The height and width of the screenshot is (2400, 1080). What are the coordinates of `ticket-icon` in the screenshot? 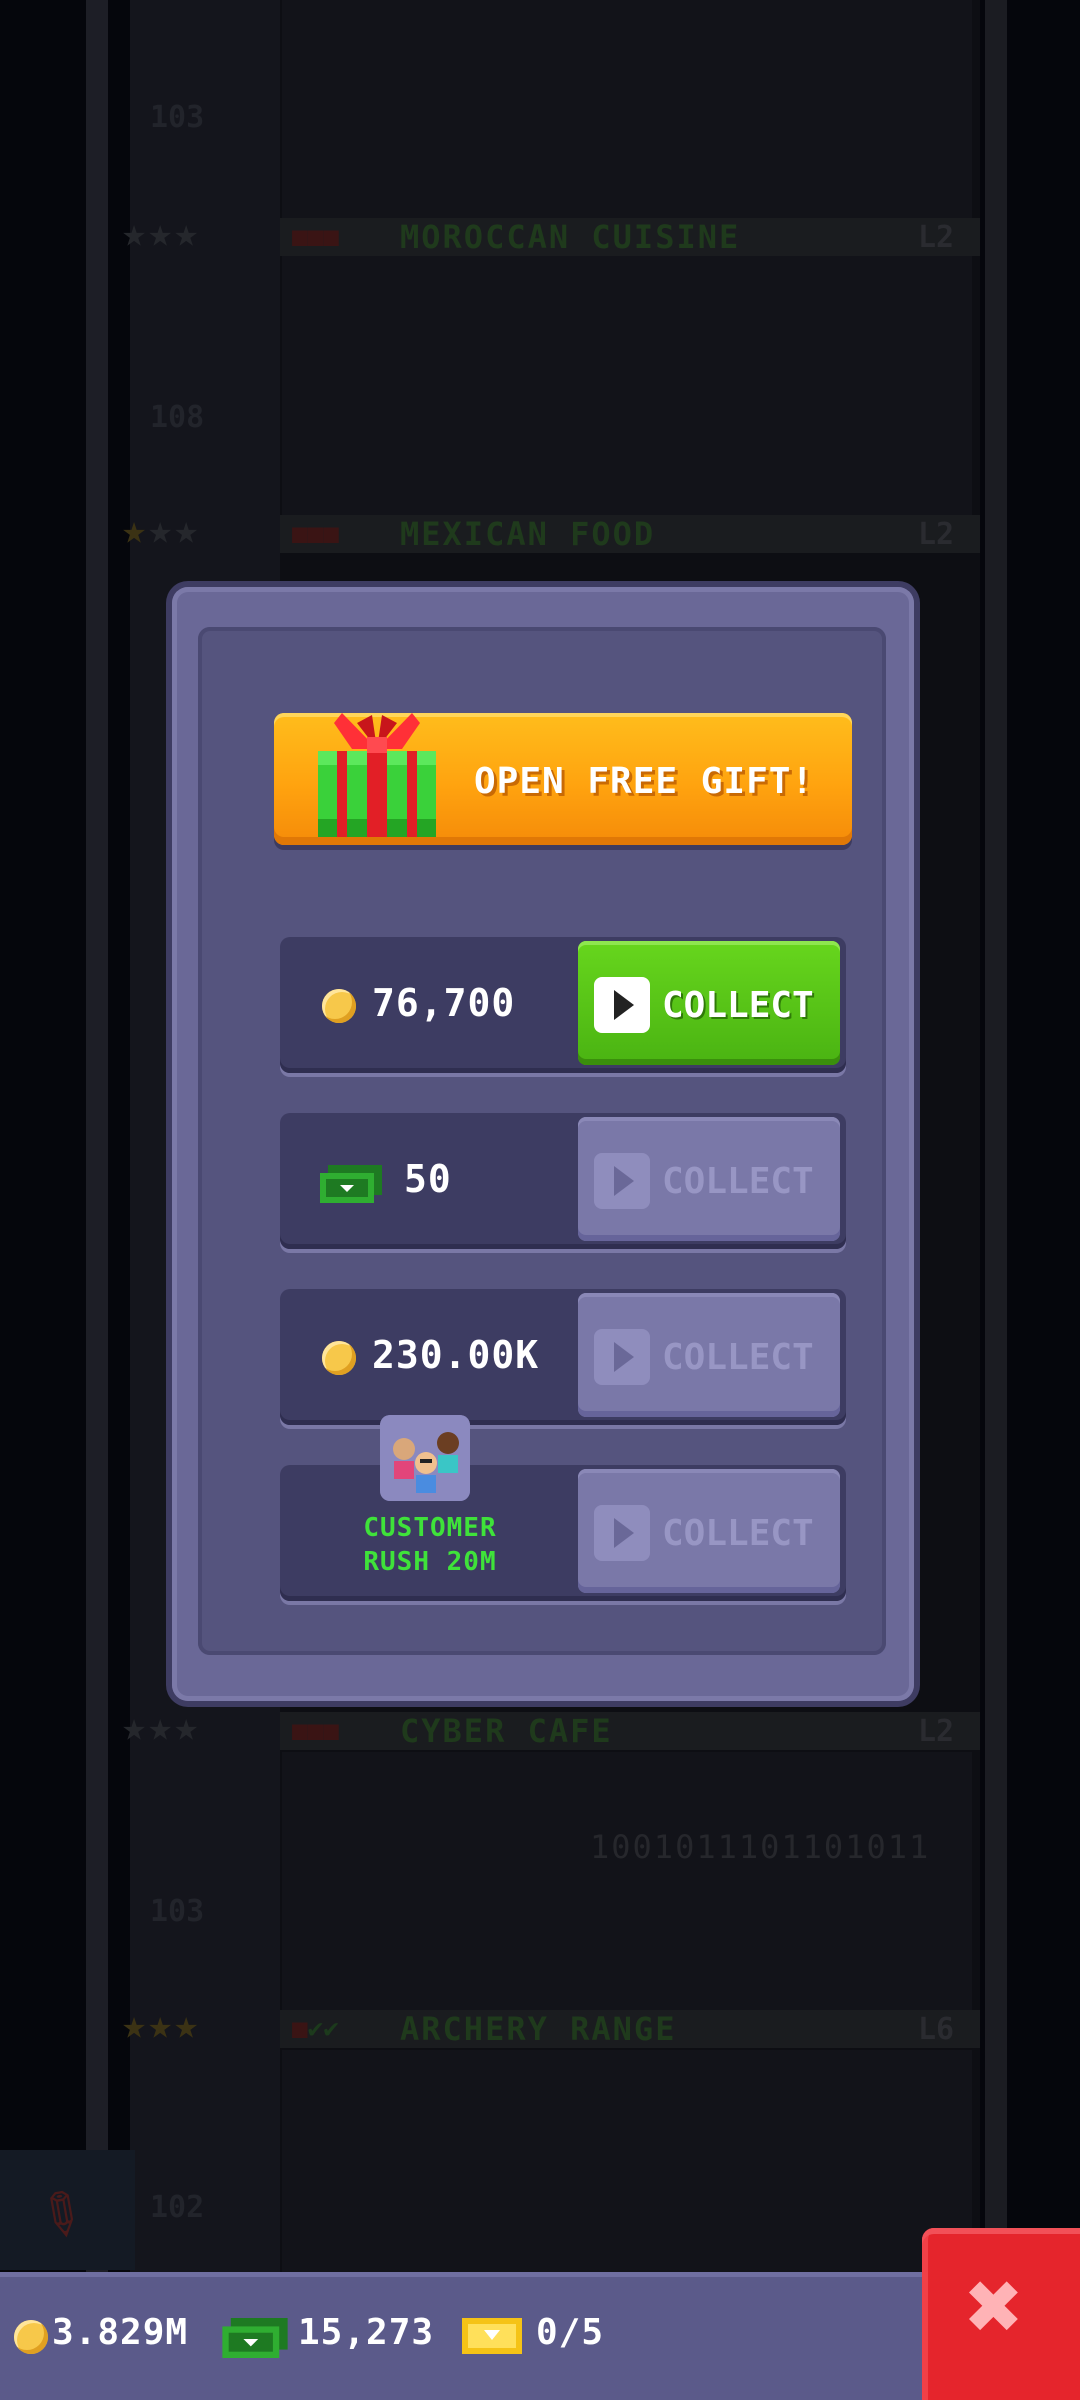 It's located at (492, 2336).